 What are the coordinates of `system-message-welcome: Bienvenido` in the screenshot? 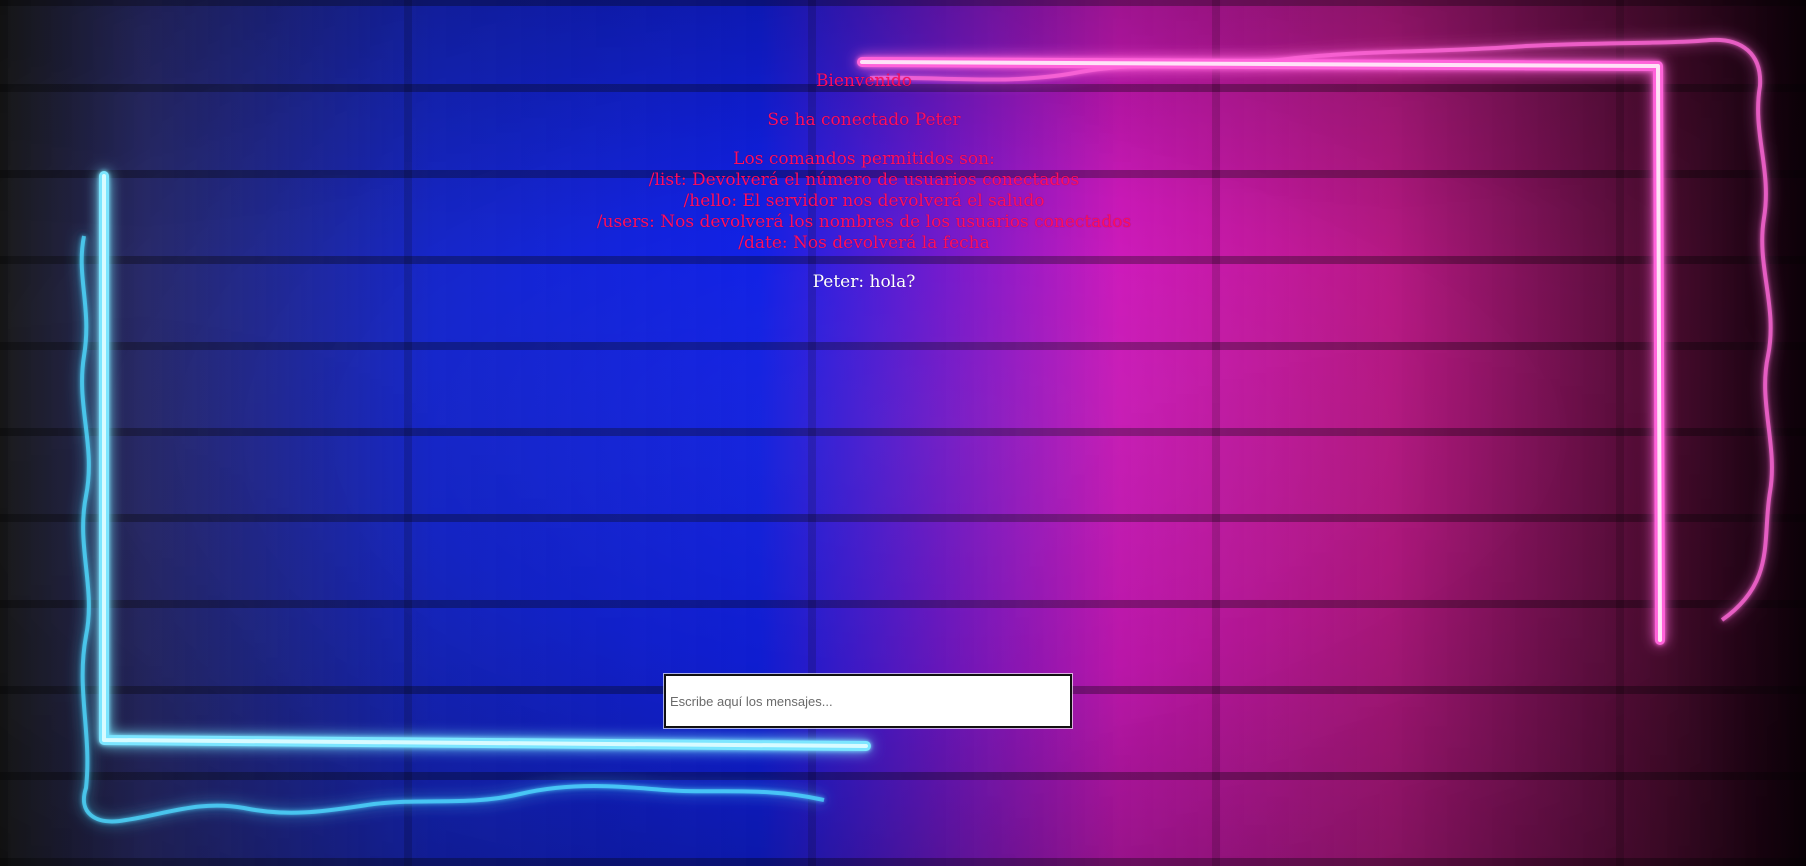 It's located at (864, 81).